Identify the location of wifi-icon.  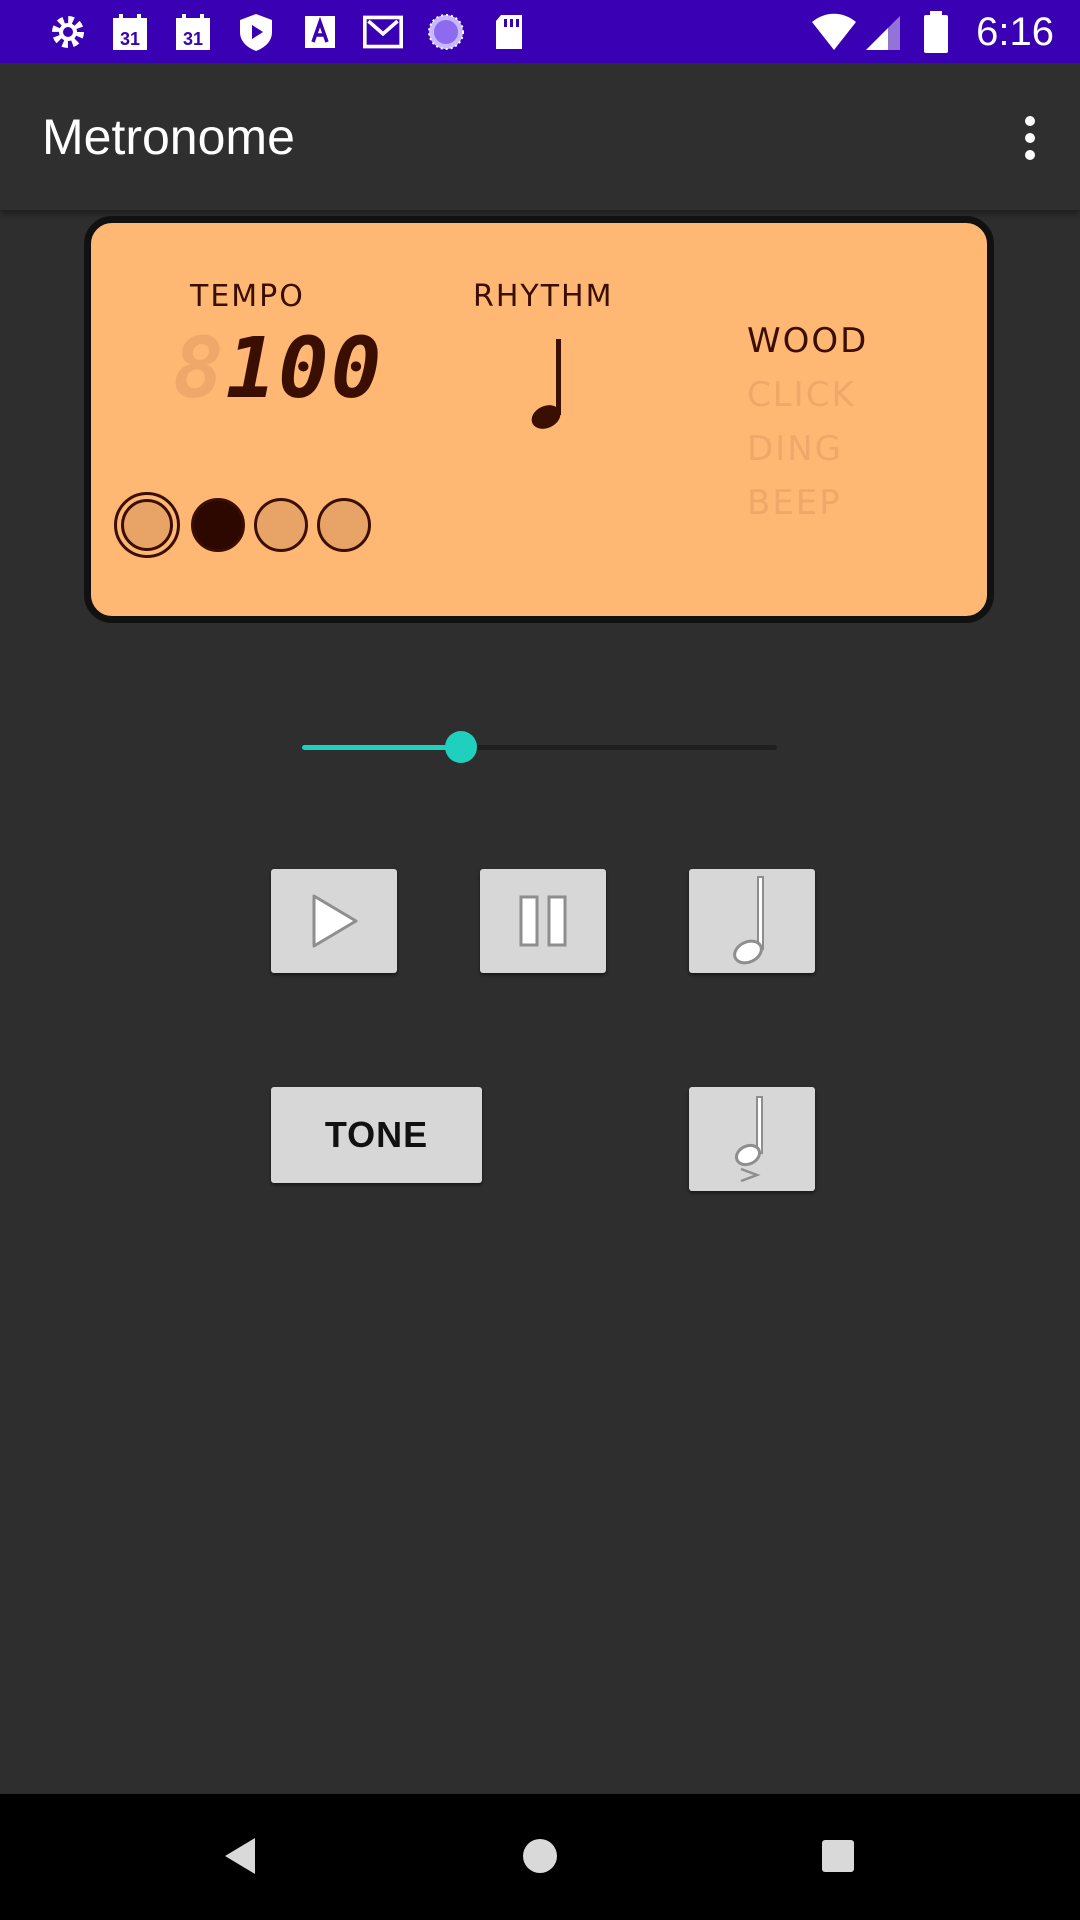
(834, 32).